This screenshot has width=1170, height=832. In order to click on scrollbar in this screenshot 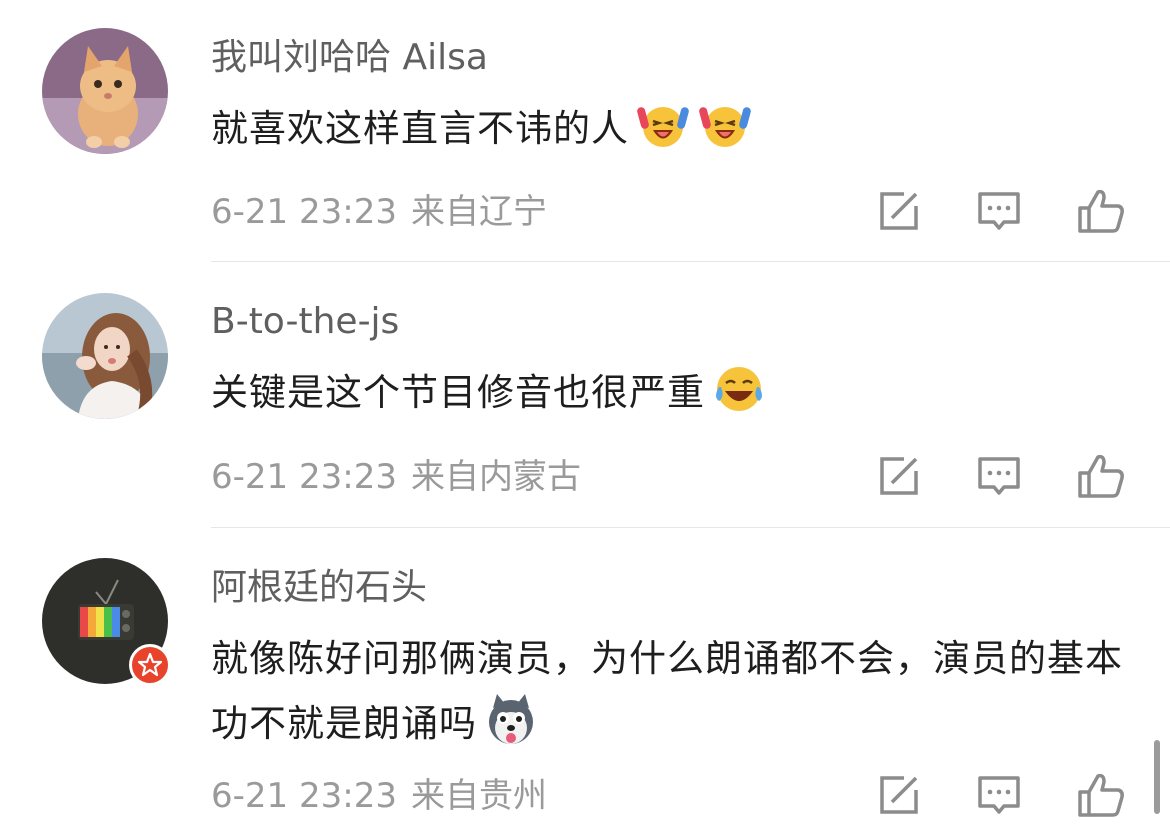, I will do `click(1157, 777)`.